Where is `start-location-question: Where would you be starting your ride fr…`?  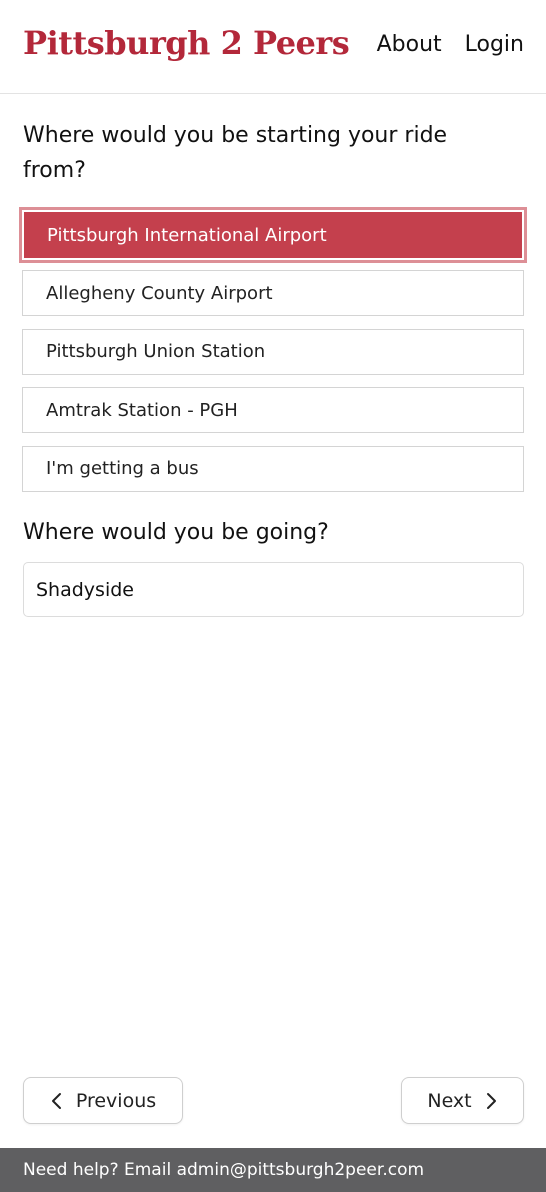
start-location-question: Where would you be starting your ride fr… is located at coordinates (235, 153).